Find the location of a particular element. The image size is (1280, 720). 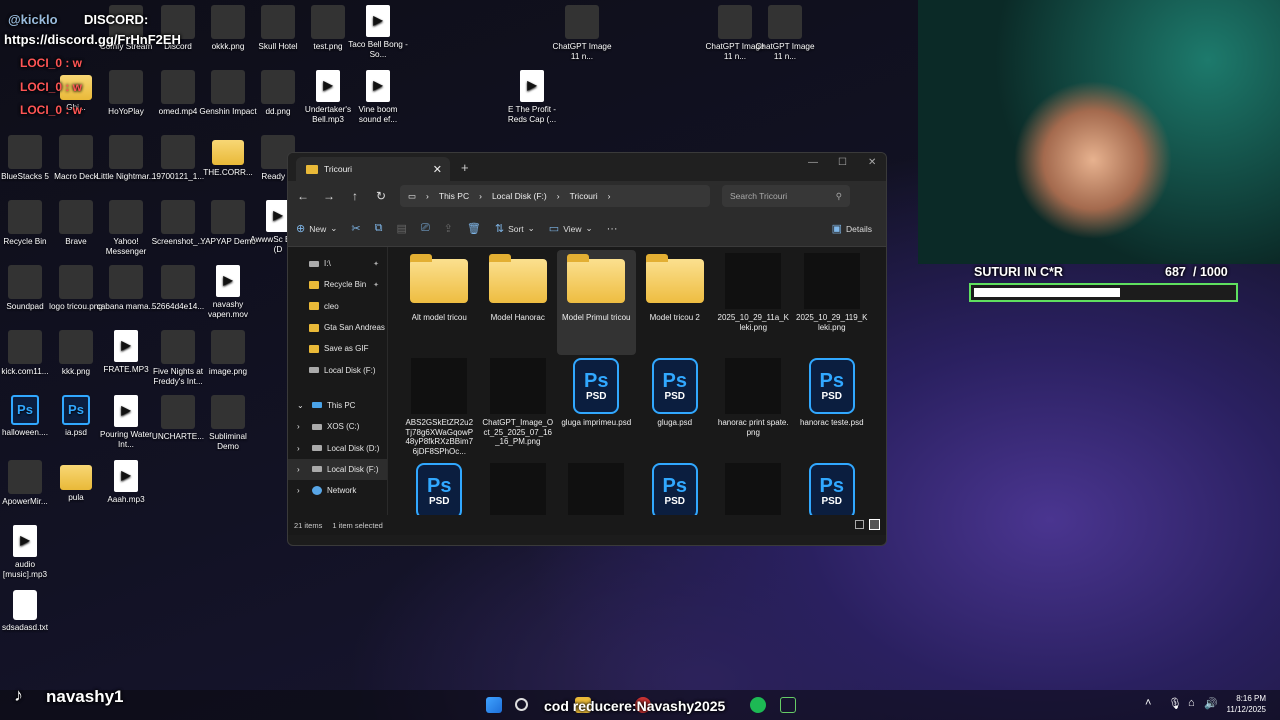

paste-icon: ▤ is located at coordinates (401, 228).